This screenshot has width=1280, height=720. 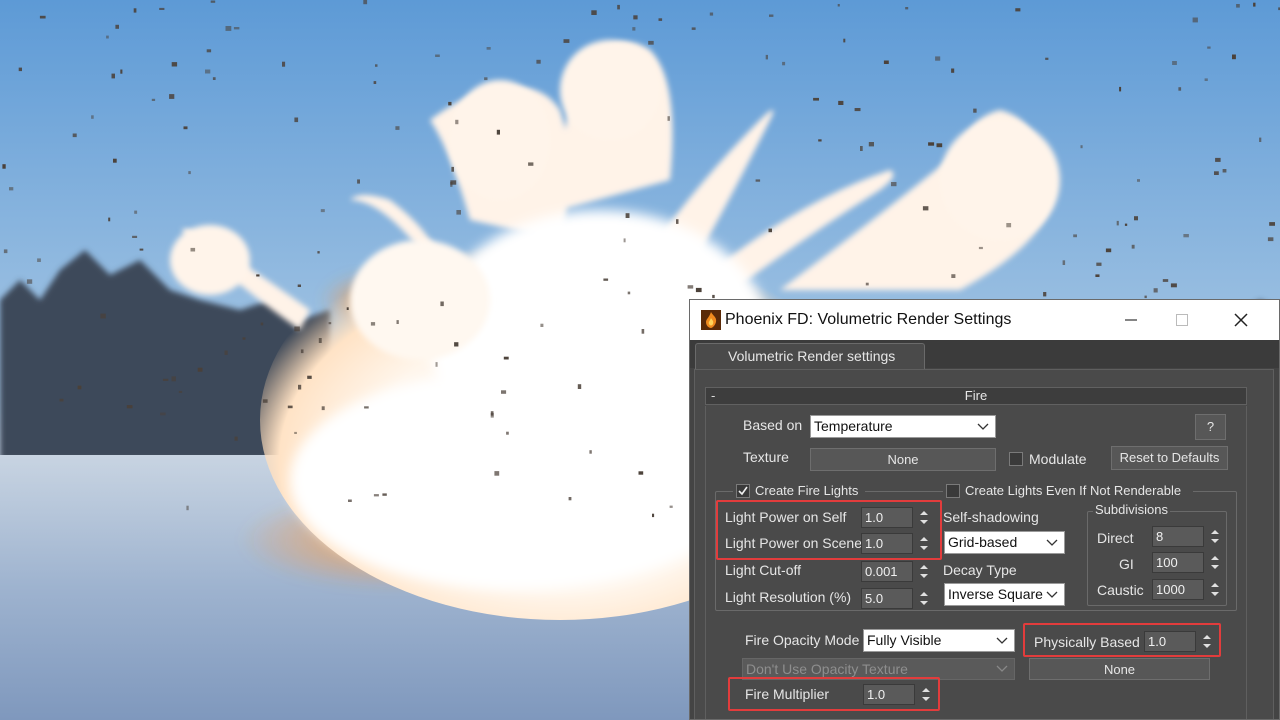 I want to click on based-on-label: Based on, so click(x=773, y=425).